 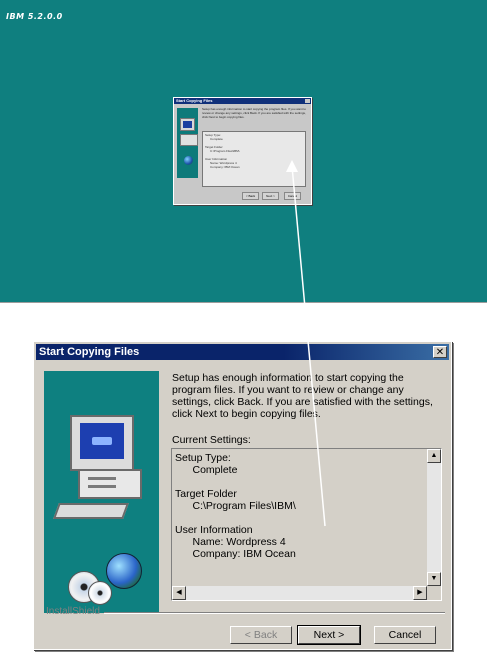 I want to click on mini-monitor-screen, so click(x=187, y=124).